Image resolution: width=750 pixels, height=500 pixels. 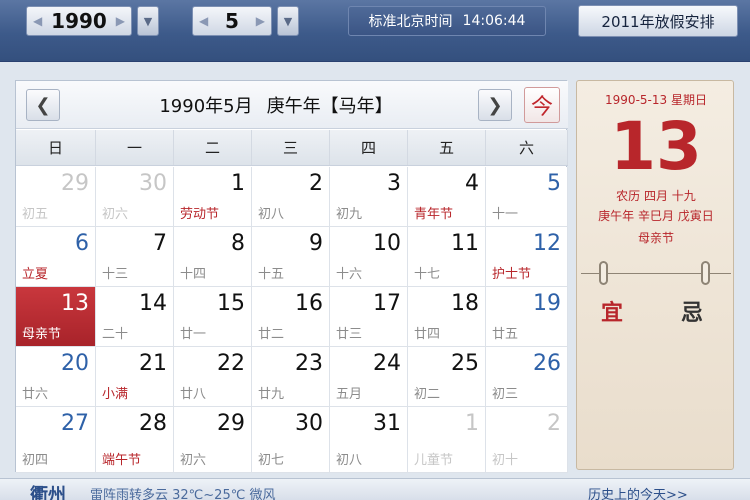 What do you see at coordinates (120, 21) in the screenshot?
I see `year-next-arrow-icon: ▶` at bounding box center [120, 21].